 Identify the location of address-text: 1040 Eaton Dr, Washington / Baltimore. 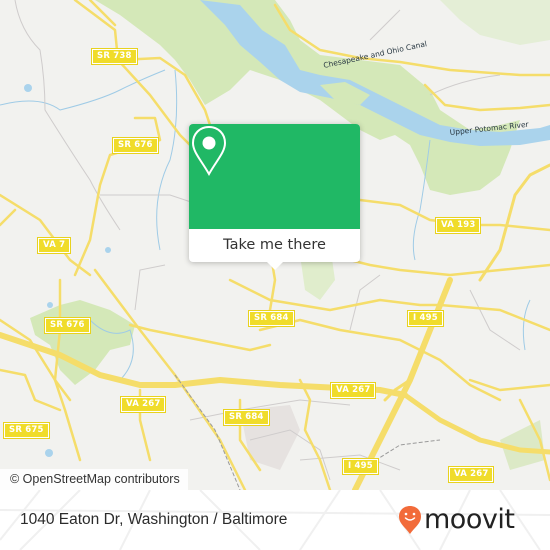
(154, 519).